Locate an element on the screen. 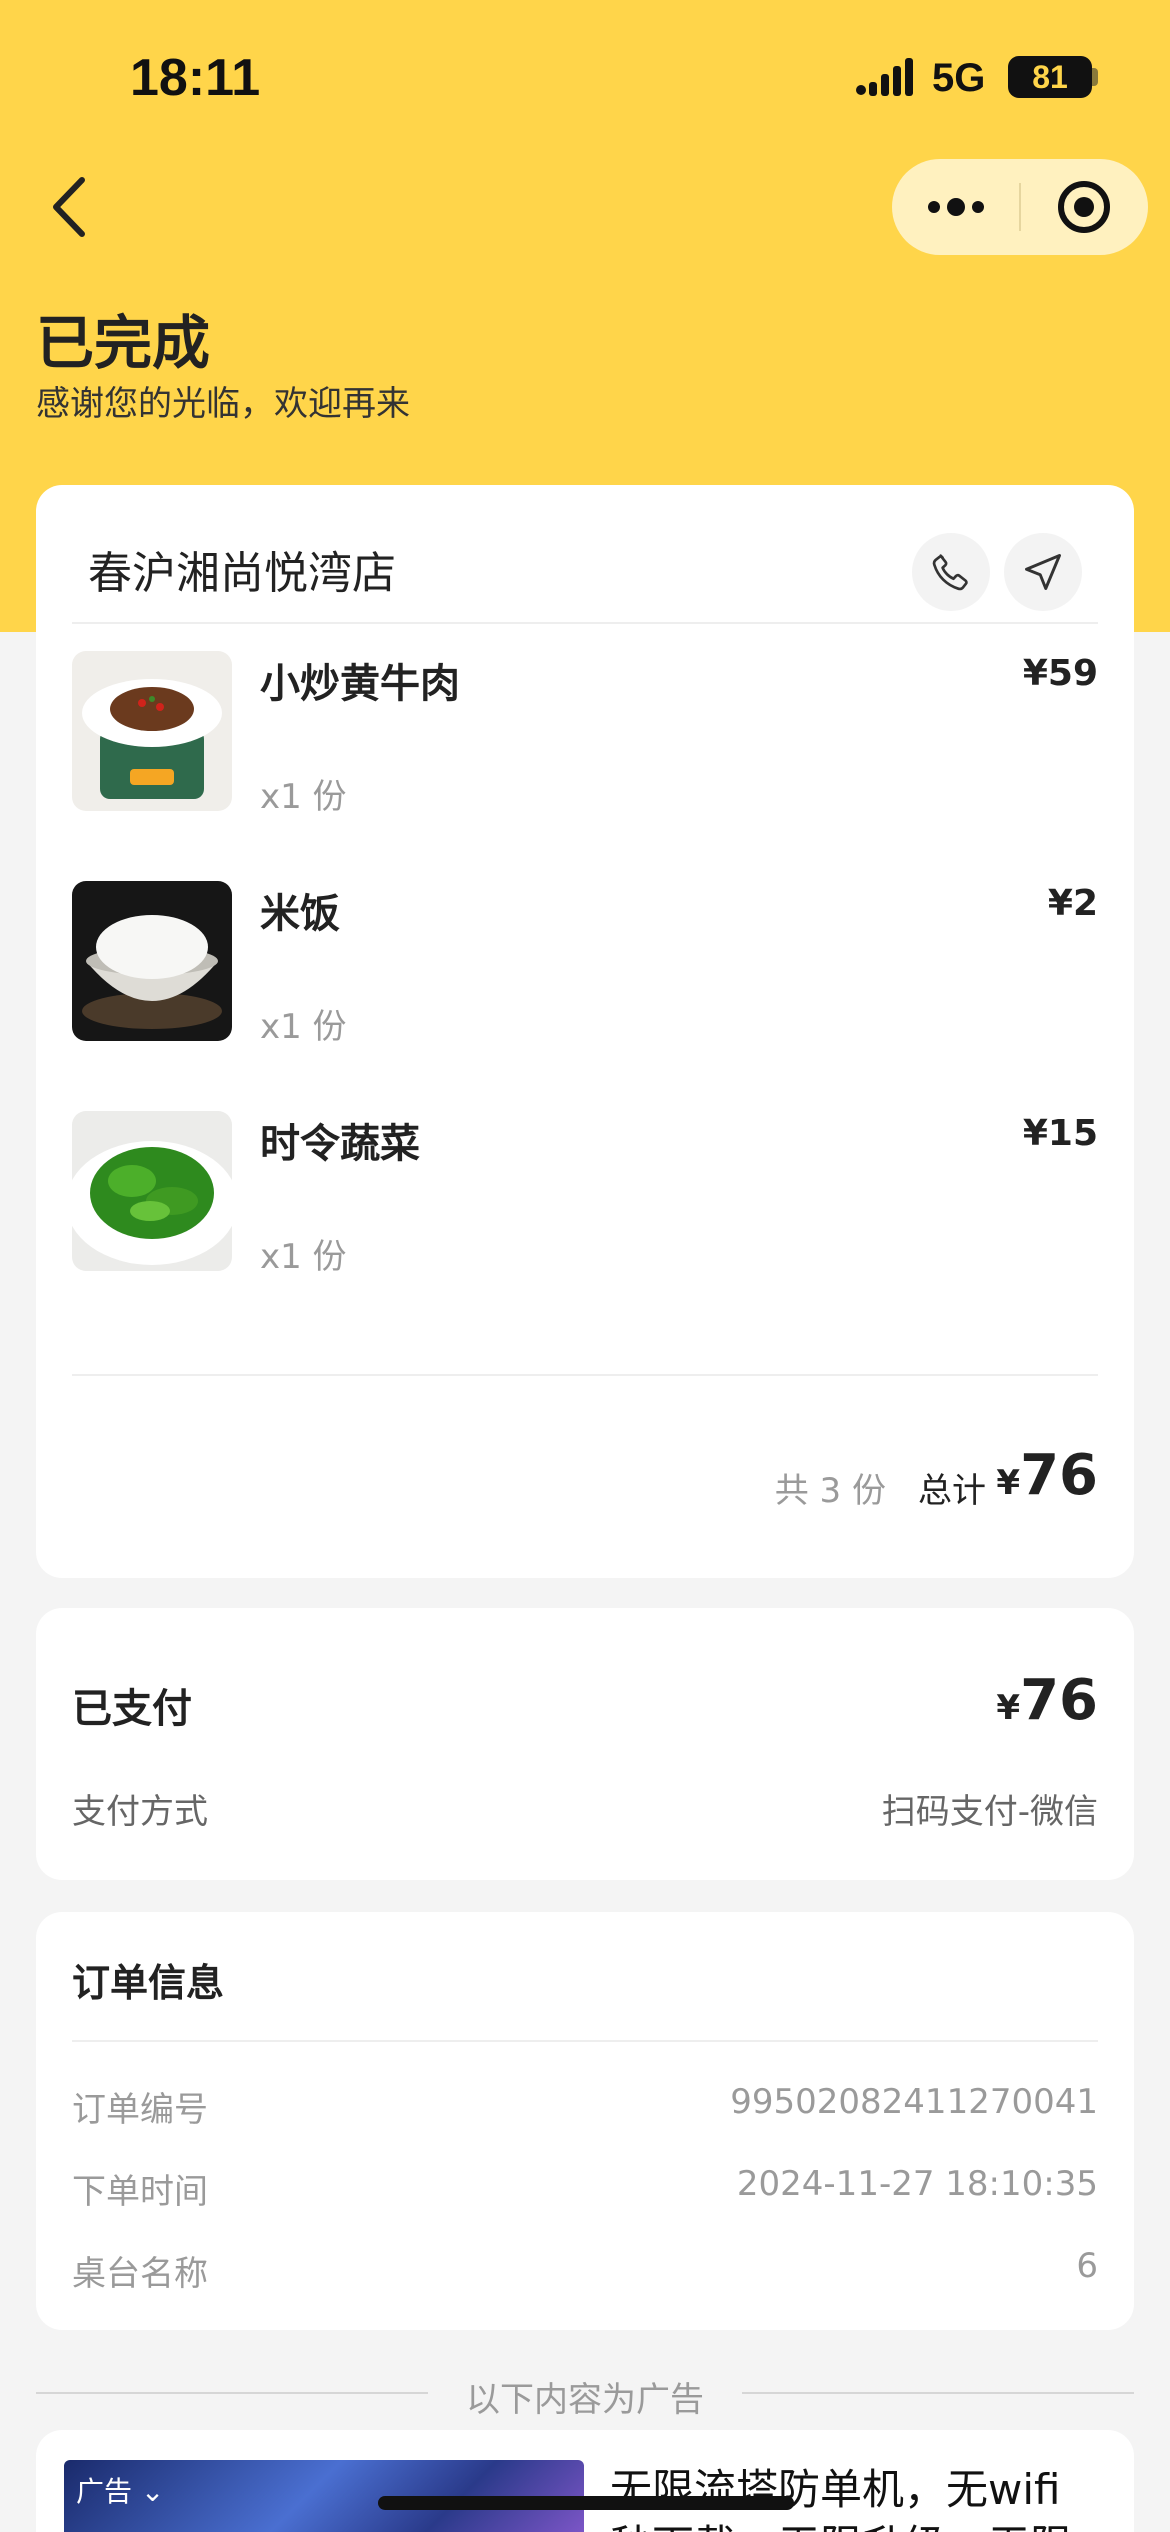 The width and height of the screenshot is (1170, 2532). order-number-label: 订单编号 is located at coordinates (140, 2110).